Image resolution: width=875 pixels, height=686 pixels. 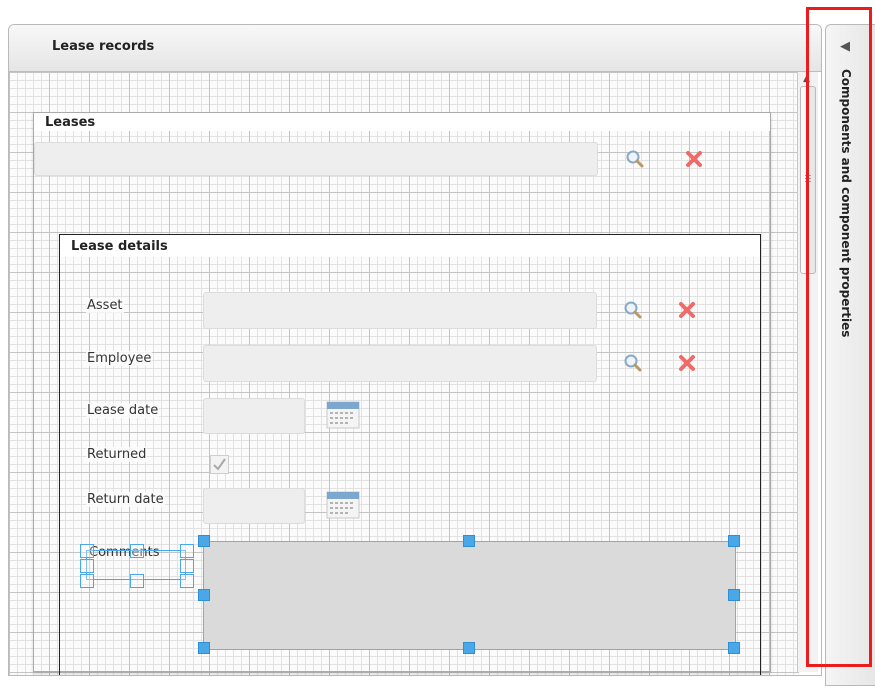 What do you see at coordinates (400, 363) in the screenshot?
I see `employee-field` at bounding box center [400, 363].